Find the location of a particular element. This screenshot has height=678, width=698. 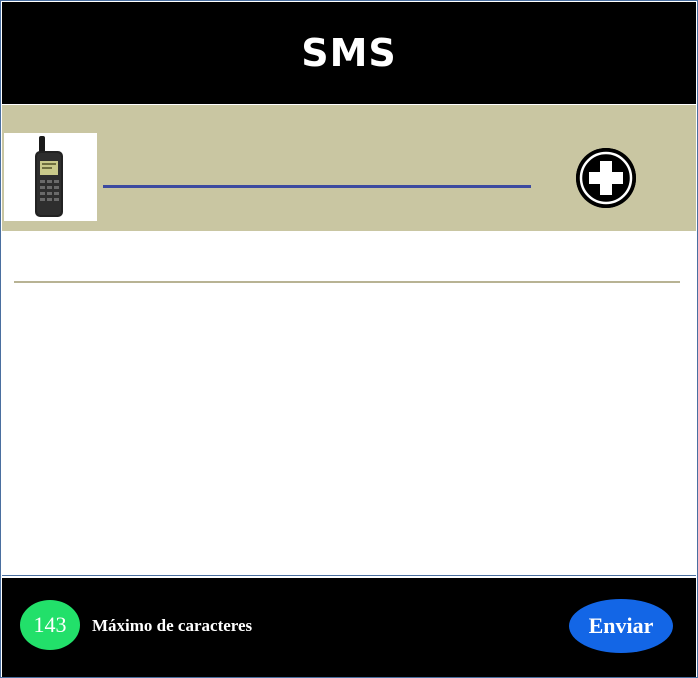

message-divider is located at coordinates (347, 282).